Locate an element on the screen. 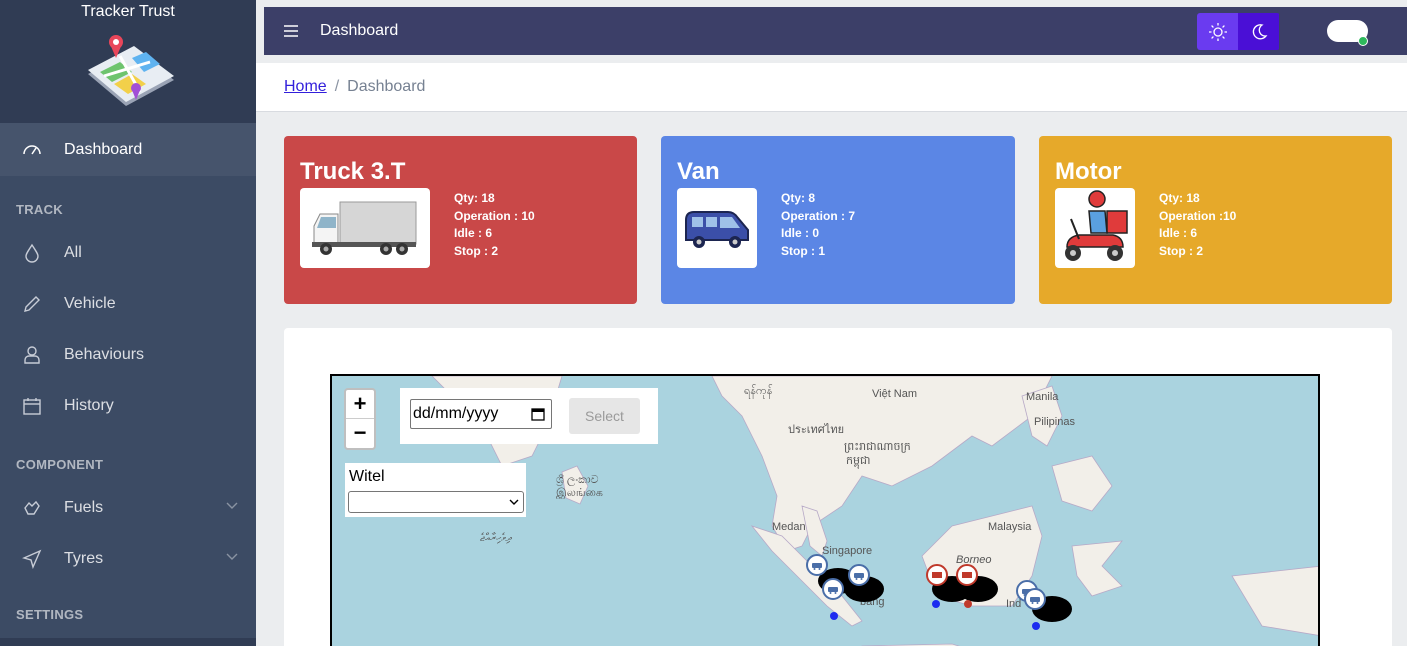 The width and height of the screenshot is (1407, 646). header-title: Dashboard is located at coordinates (359, 30).